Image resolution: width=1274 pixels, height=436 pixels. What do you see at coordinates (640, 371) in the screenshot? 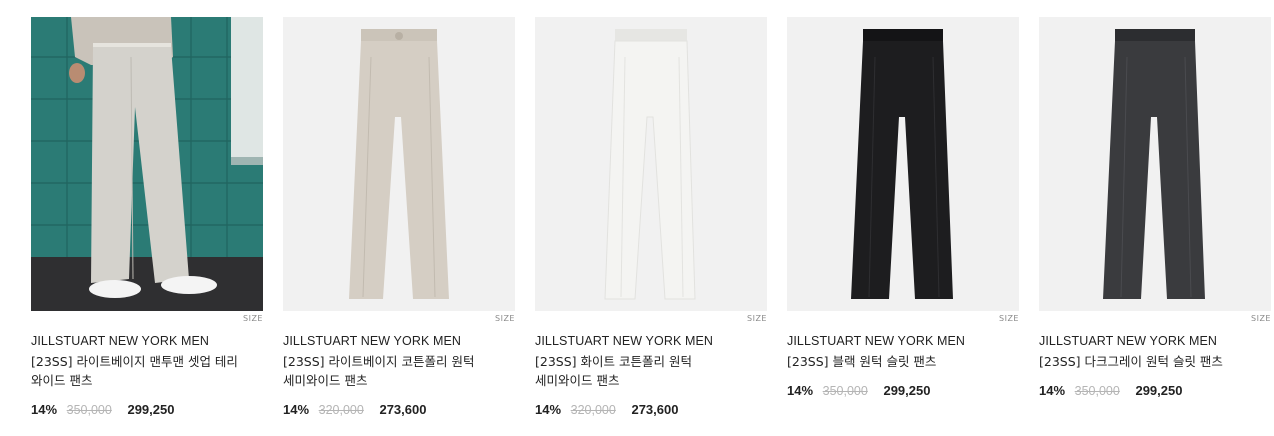
I see `product-name: [23SS] 화이트 코튼폴리 원턱 세미와이드 팬츠` at bounding box center [640, 371].